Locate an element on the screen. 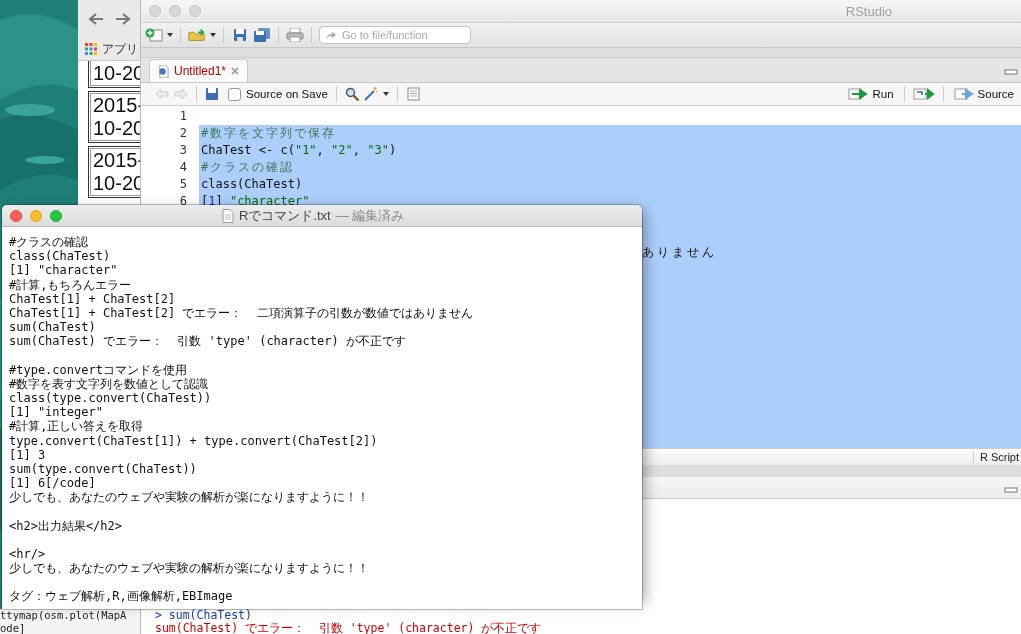 The width and height of the screenshot is (1021, 634). text-line: sum(ChaTest) でエラー： 引数 'type' (character) が不正です is located at coordinates (207, 341).